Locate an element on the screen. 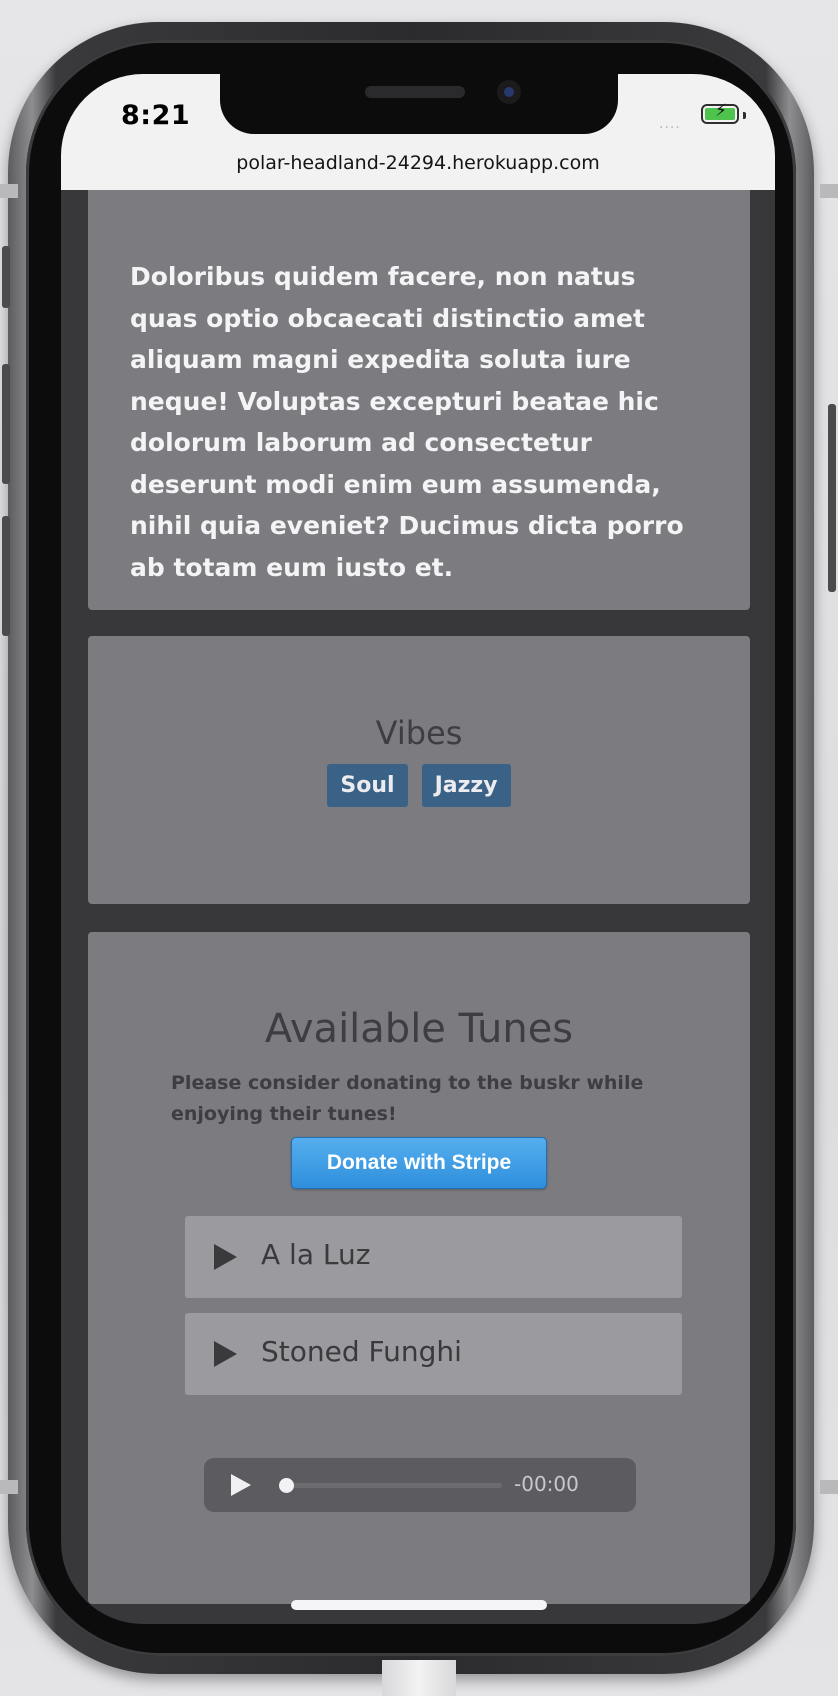 The height and width of the screenshot is (1696, 838). battery-tip is located at coordinates (744, 115).